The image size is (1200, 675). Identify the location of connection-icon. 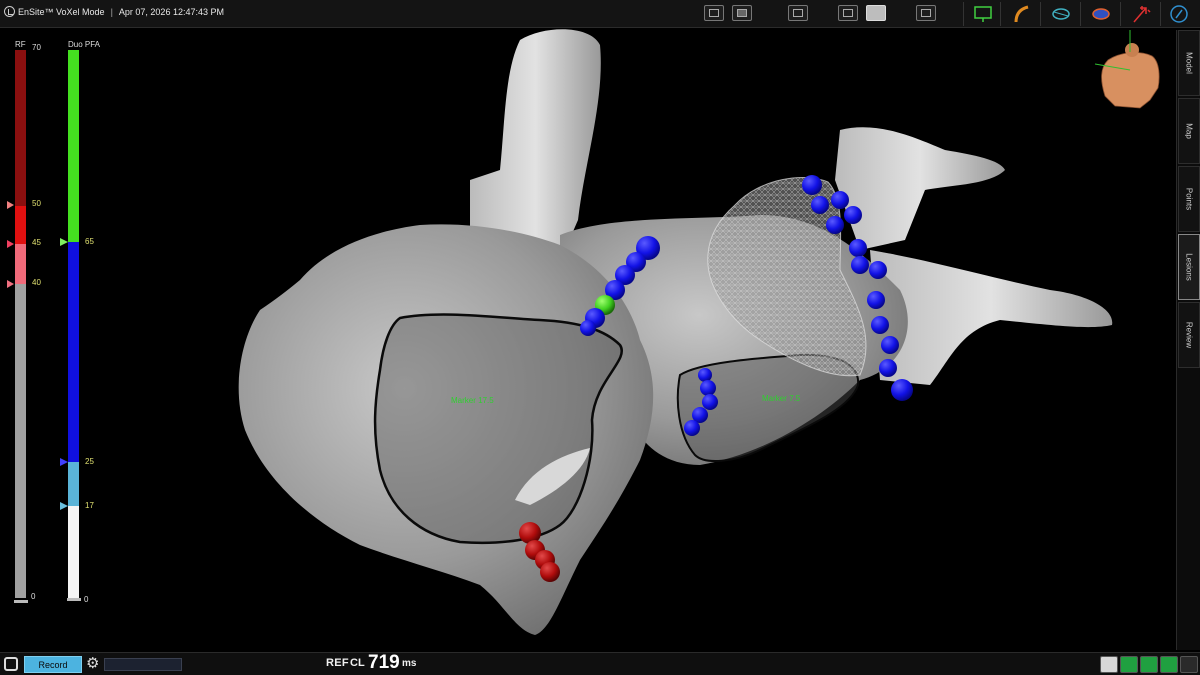
(1129, 664).